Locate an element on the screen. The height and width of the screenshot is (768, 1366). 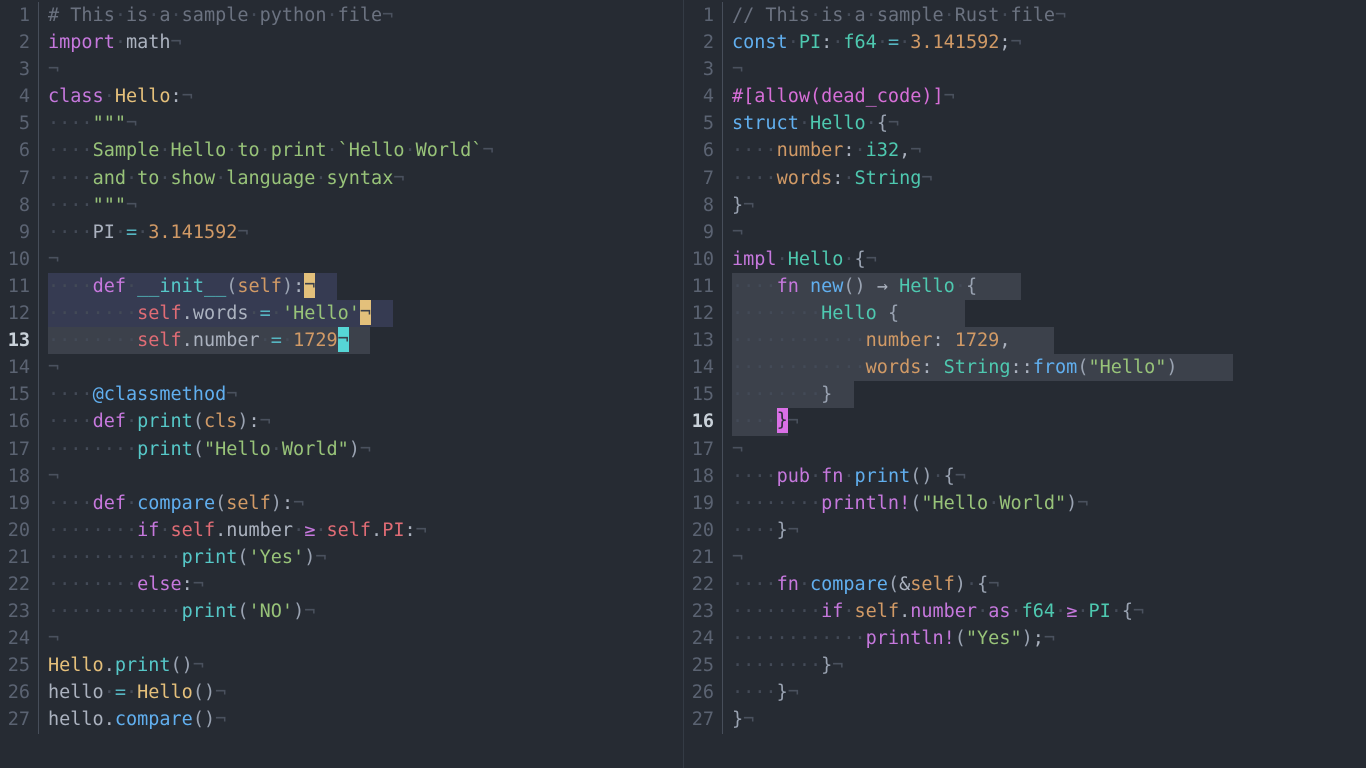
code-line: 1 # This·is·a·sample·python·file¬ is located at coordinates (341, 16).